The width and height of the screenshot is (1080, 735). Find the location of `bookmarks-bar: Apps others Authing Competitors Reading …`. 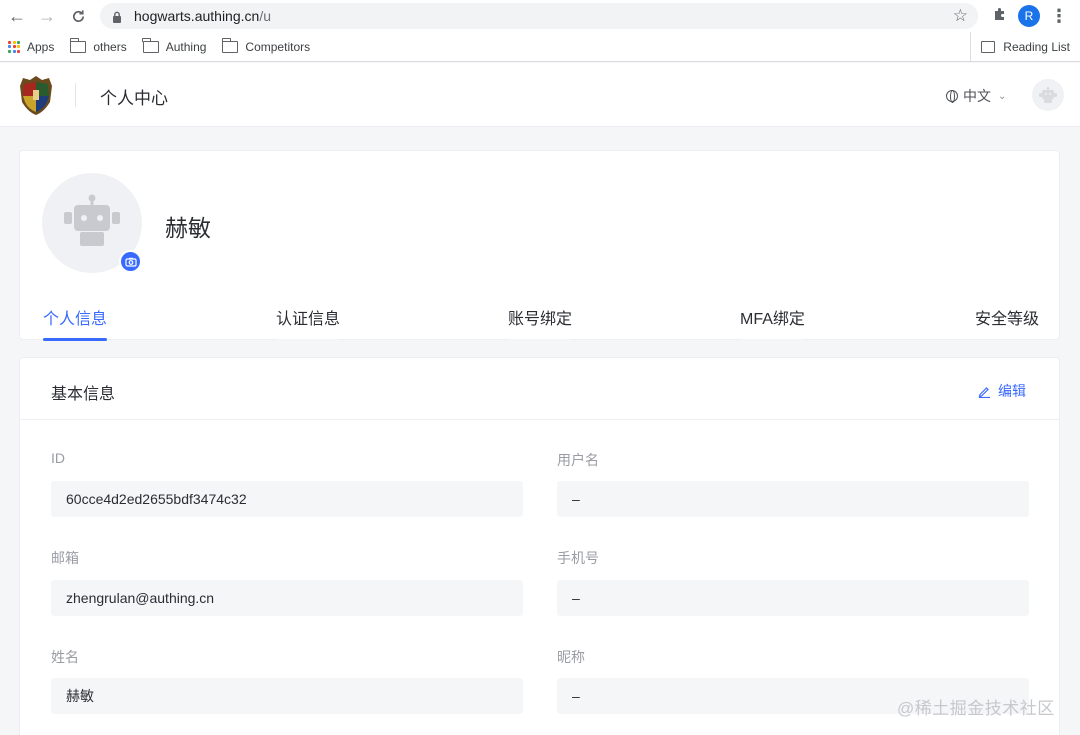

bookmarks-bar: Apps others Authing Competitors Reading … is located at coordinates (540, 47).